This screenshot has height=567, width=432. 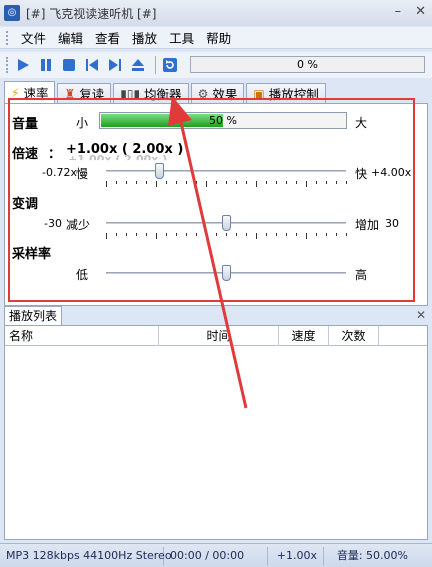 What do you see at coordinates (86, 555) in the screenshot?
I see `status-format: MP3 128kbps 44100Hz Stereo` at bounding box center [86, 555].